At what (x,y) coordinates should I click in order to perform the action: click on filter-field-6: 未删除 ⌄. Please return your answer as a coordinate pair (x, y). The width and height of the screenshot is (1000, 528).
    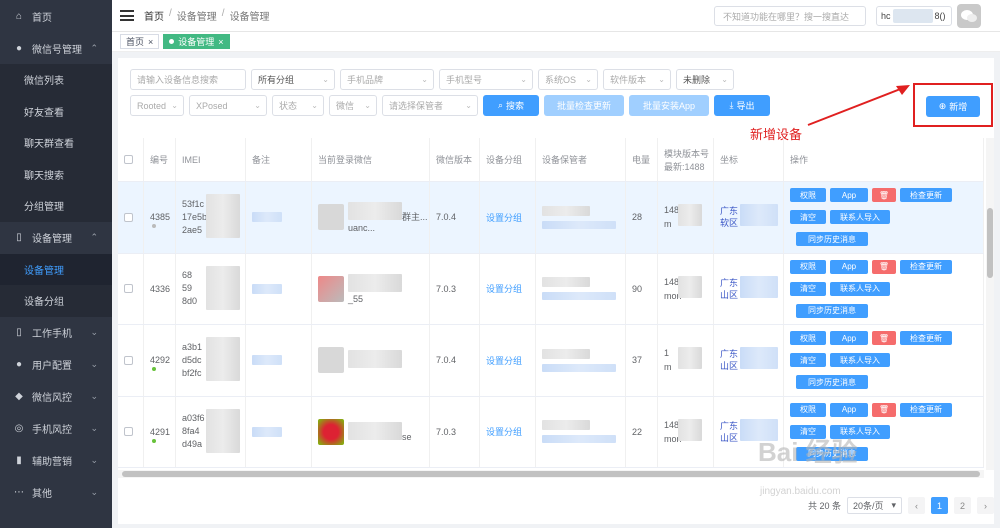
    Looking at the image, I should click on (705, 79).